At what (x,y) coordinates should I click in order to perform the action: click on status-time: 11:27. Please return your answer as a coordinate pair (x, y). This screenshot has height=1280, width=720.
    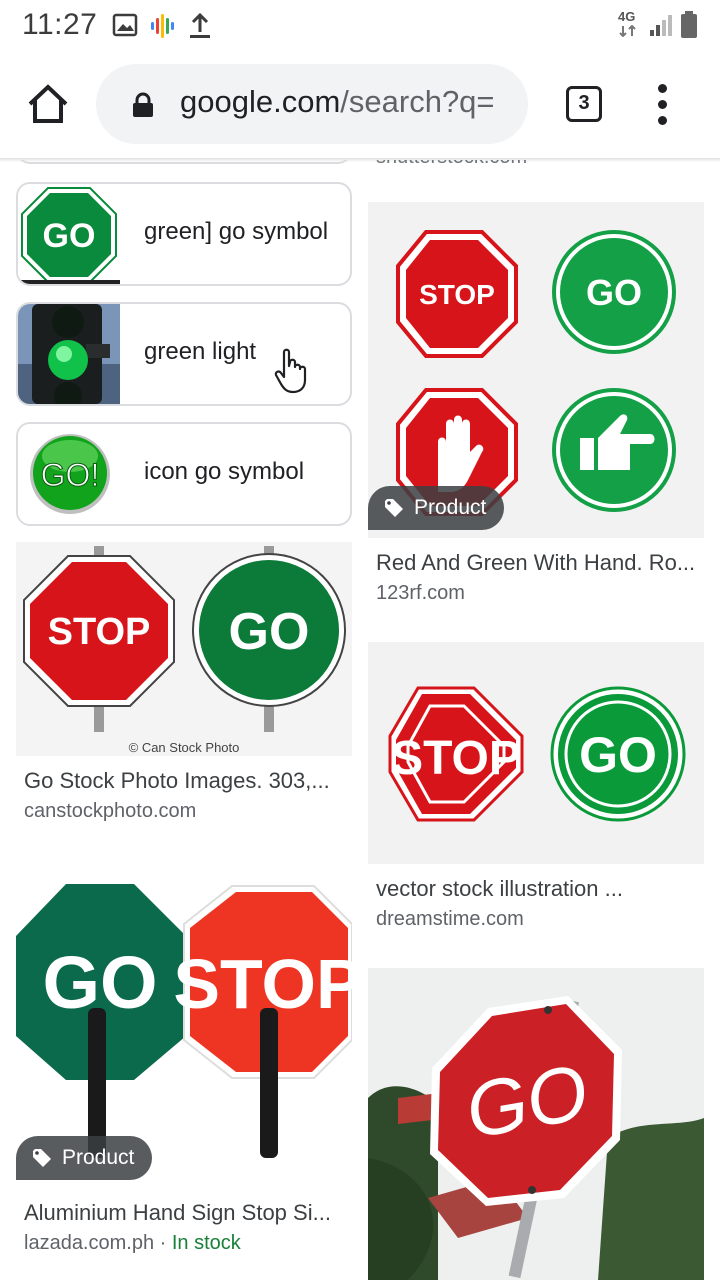
    Looking at the image, I should click on (60, 24).